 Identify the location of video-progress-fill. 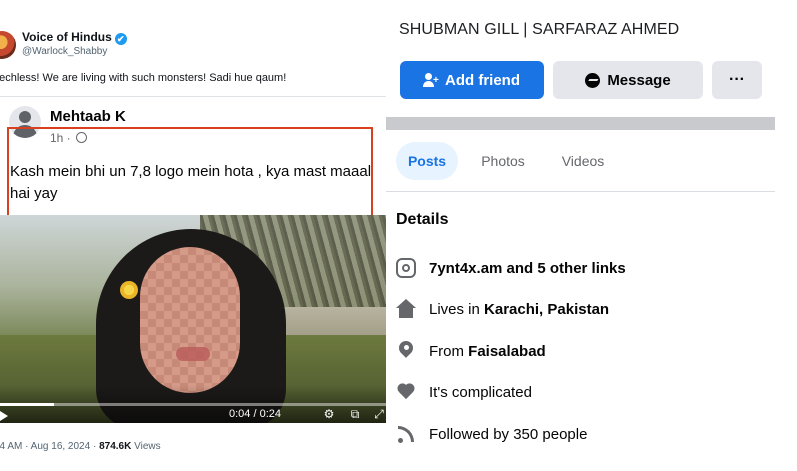
(27, 404).